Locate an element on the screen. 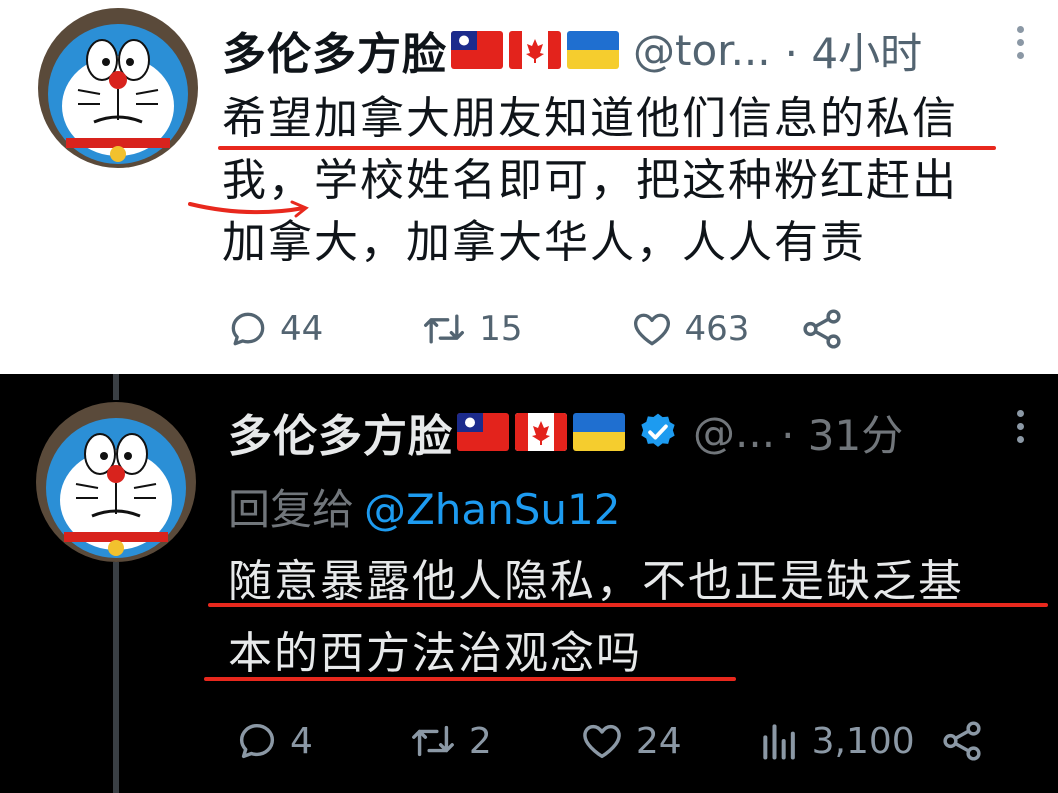 The image size is (1058, 793). tweet-actions: 44 15 463 is located at coordinates (535, 329).